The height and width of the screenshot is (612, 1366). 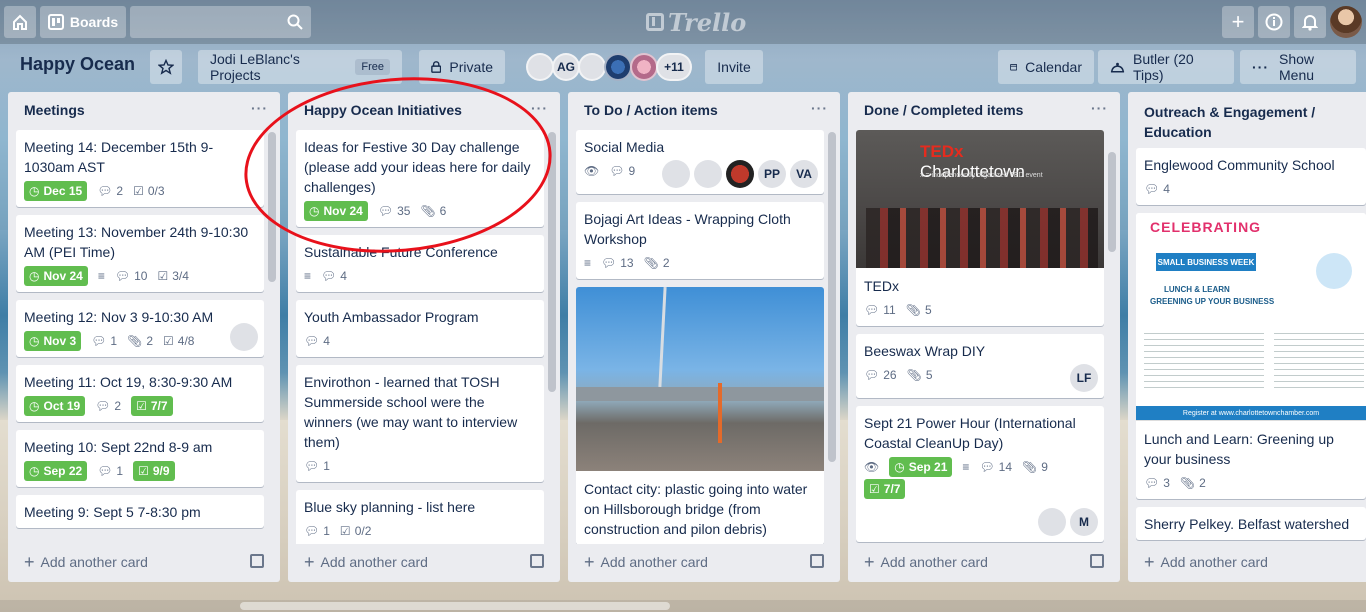 What do you see at coordinates (140, 511) in the screenshot?
I see `card-meeting-9: Meeting 9: Sept 5 7-8:30 pm` at bounding box center [140, 511].